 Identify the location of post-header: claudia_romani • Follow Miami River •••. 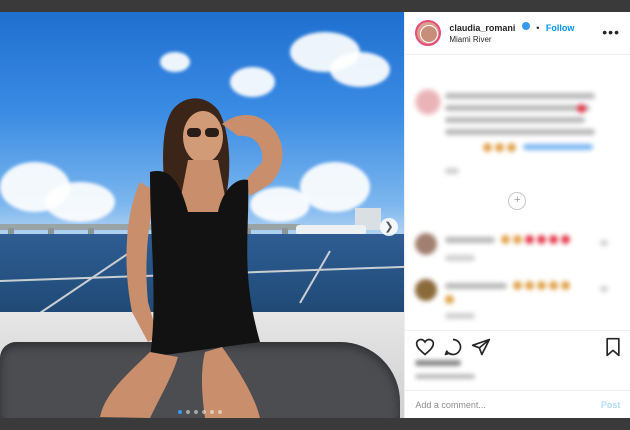
(517, 33).